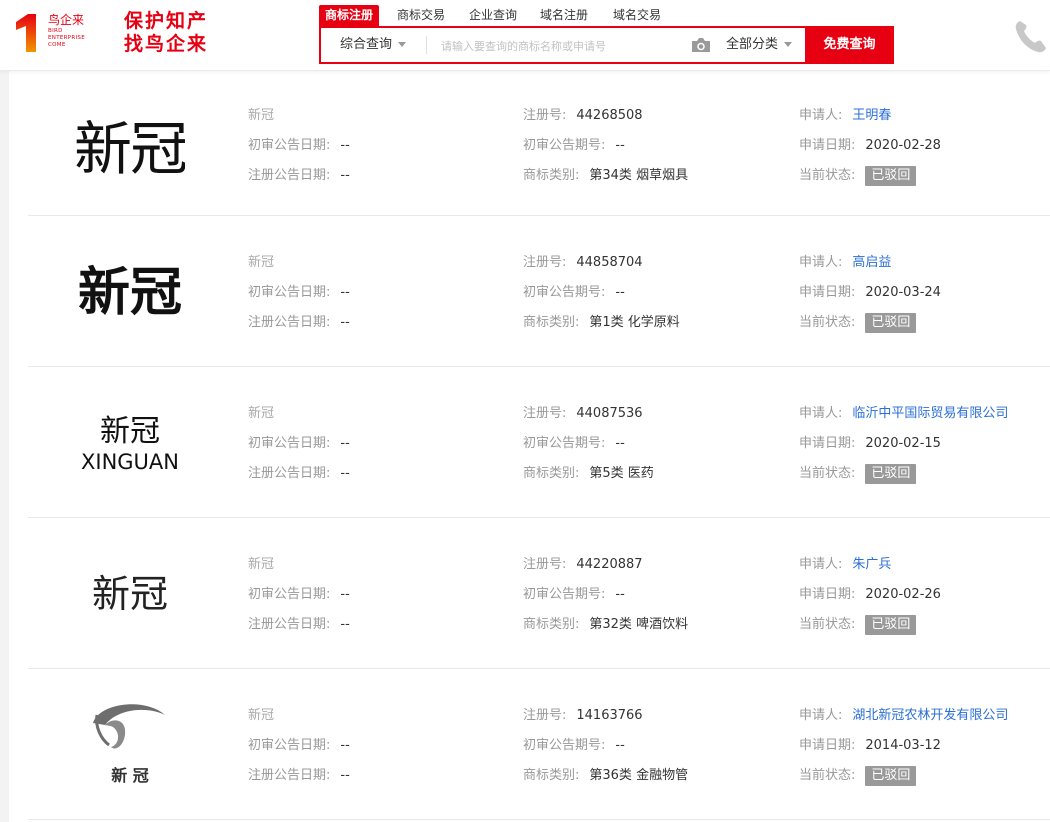  I want to click on phone-icon, so click(1031, 36).